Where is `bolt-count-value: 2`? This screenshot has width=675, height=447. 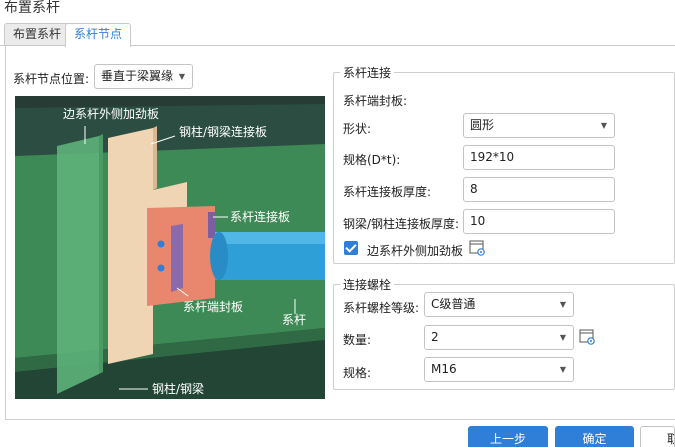 bolt-count-value: 2 is located at coordinates (435, 337).